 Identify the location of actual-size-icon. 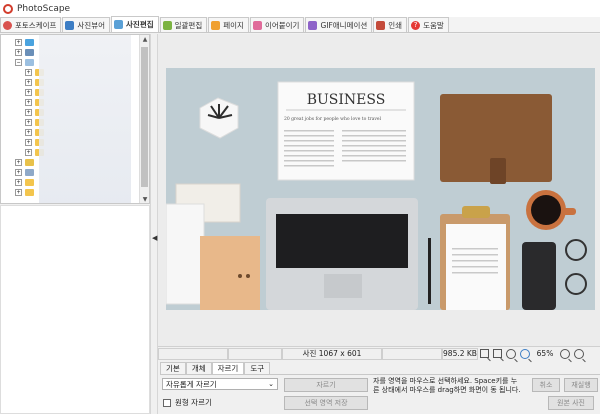
(497, 353).